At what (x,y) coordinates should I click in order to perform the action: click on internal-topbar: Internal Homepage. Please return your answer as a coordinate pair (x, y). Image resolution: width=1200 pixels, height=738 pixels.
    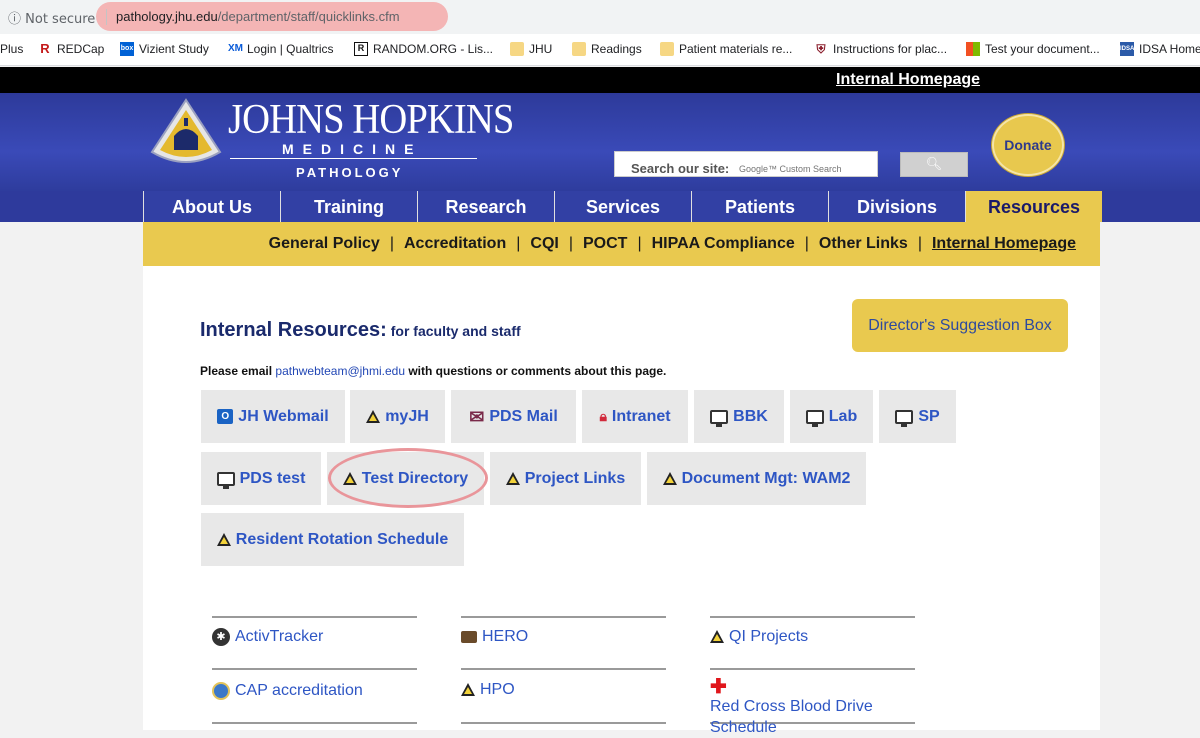
    Looking at the image, I should click on (600, 80).